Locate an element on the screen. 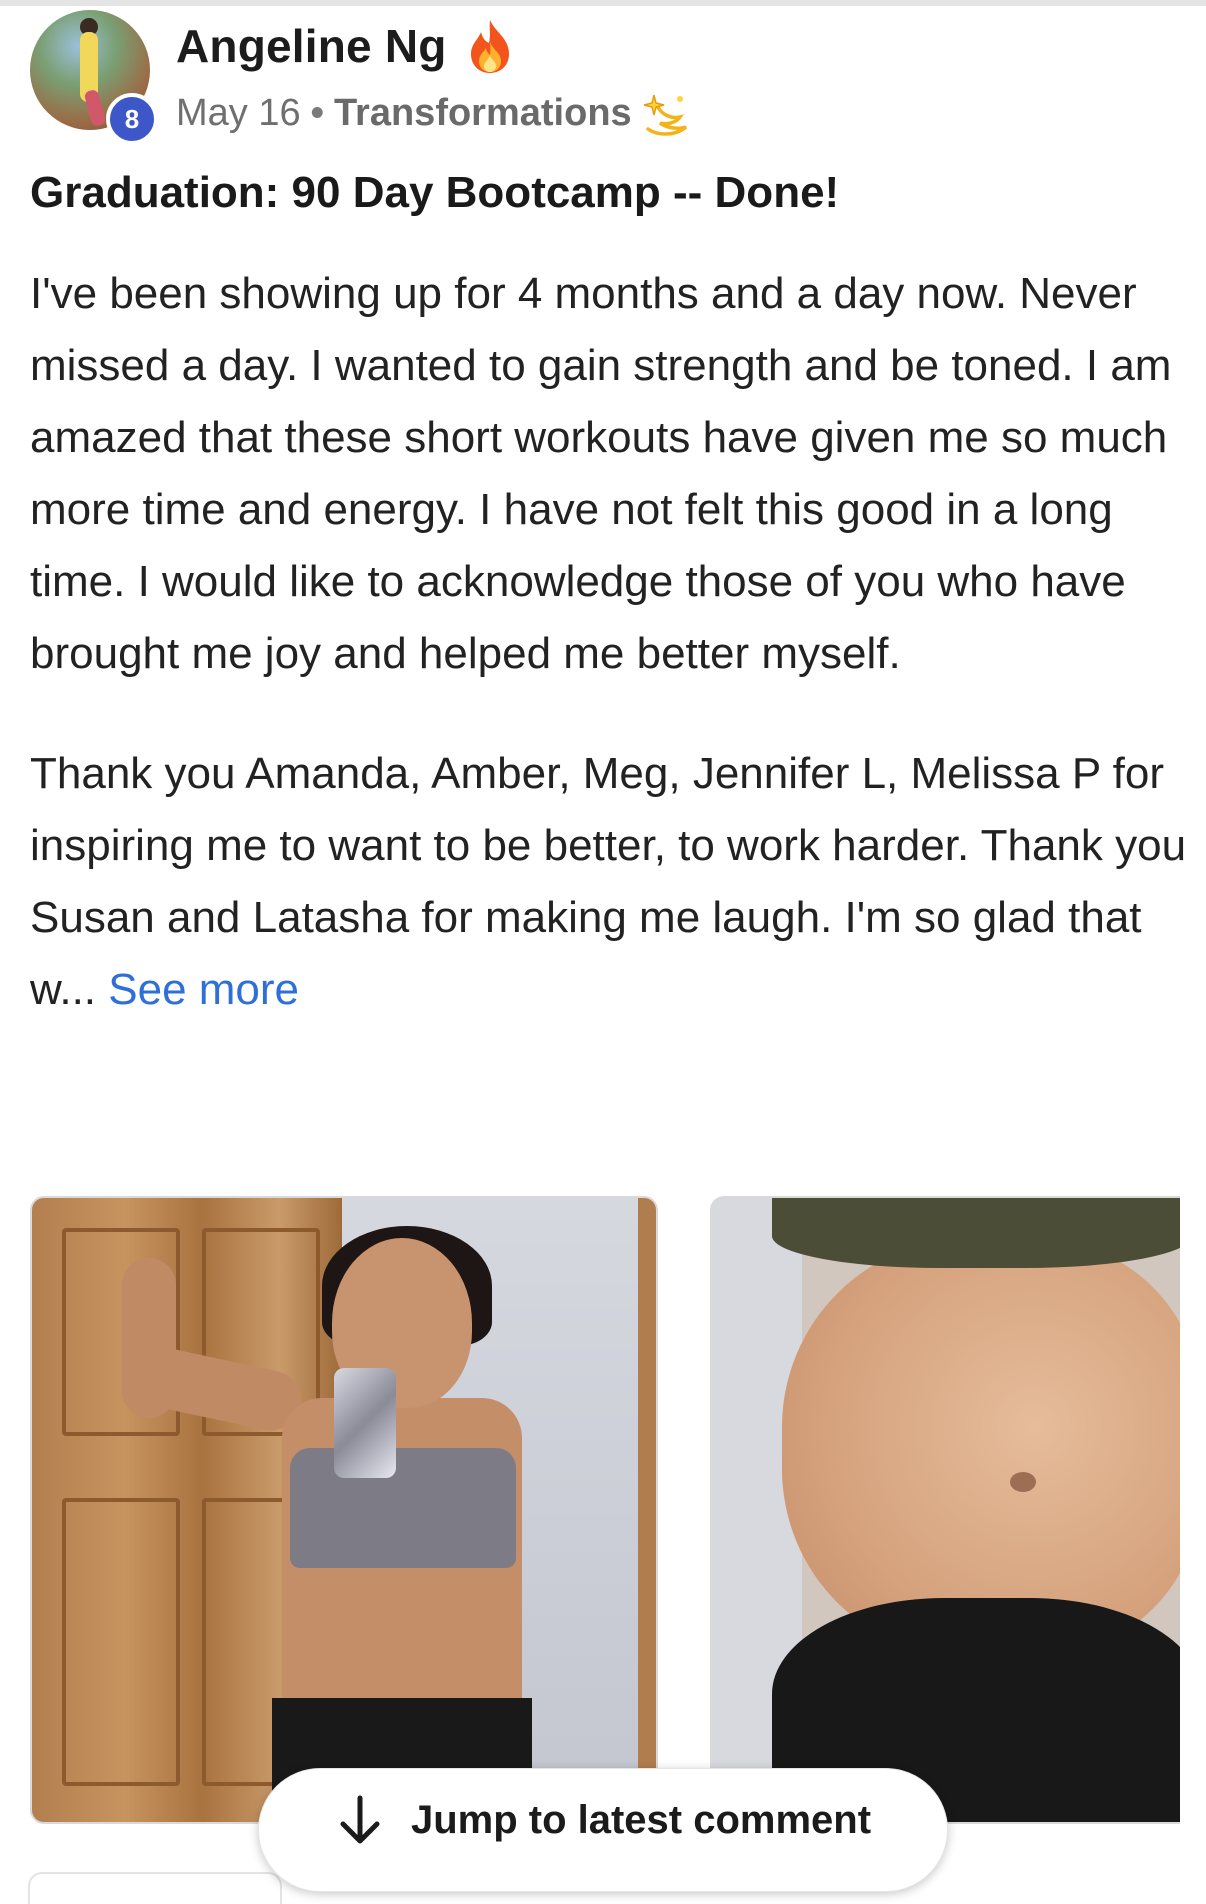 This screenshot has width=1206, height=1904. avatar-figure-leg is located at coordinates (95, 108).